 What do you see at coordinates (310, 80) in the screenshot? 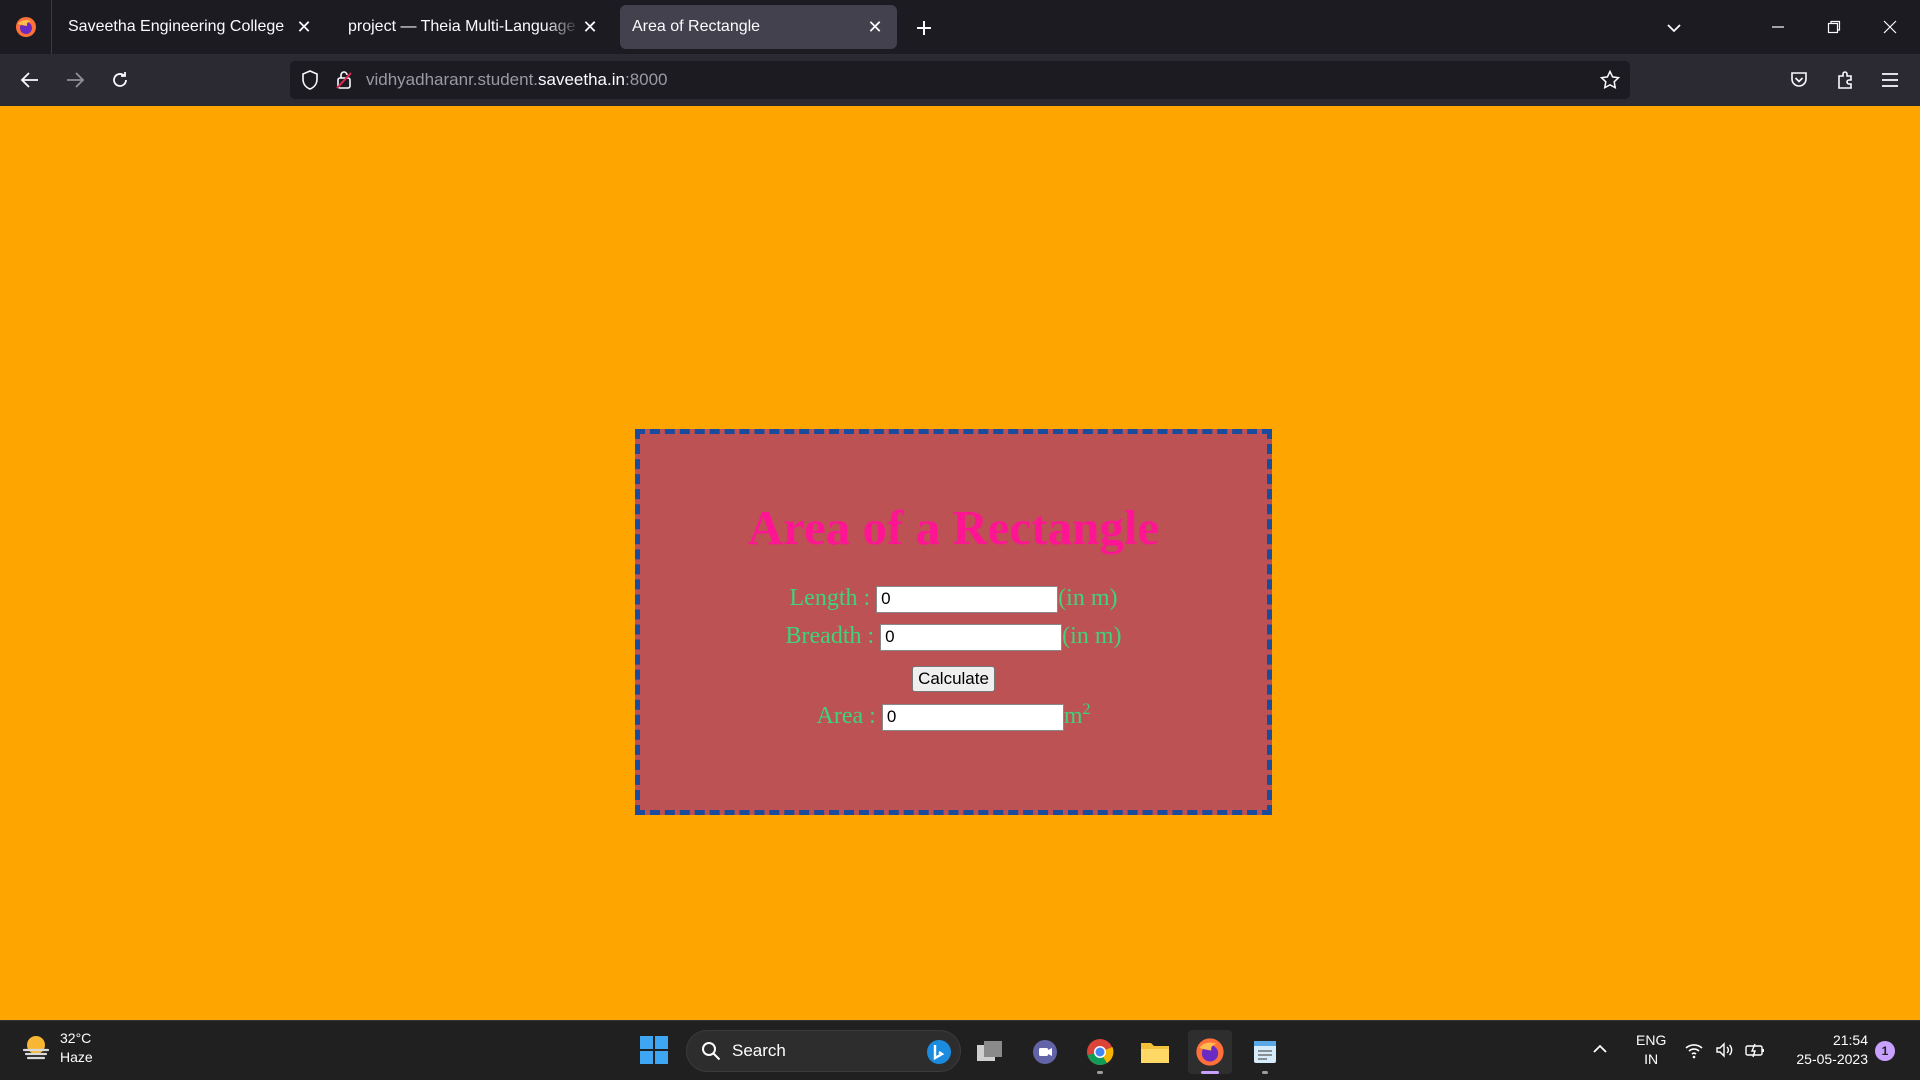
I see `tracking-protection-shield-icon` at bounding box center [310, 80].